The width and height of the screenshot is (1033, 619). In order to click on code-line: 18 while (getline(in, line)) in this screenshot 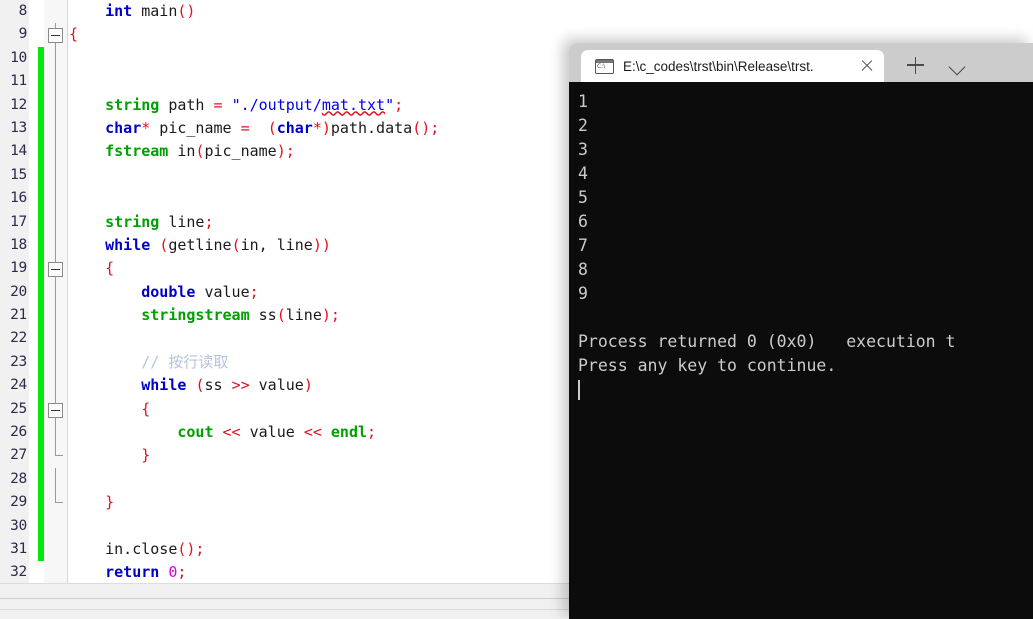, I will do `click(290, 245)`.